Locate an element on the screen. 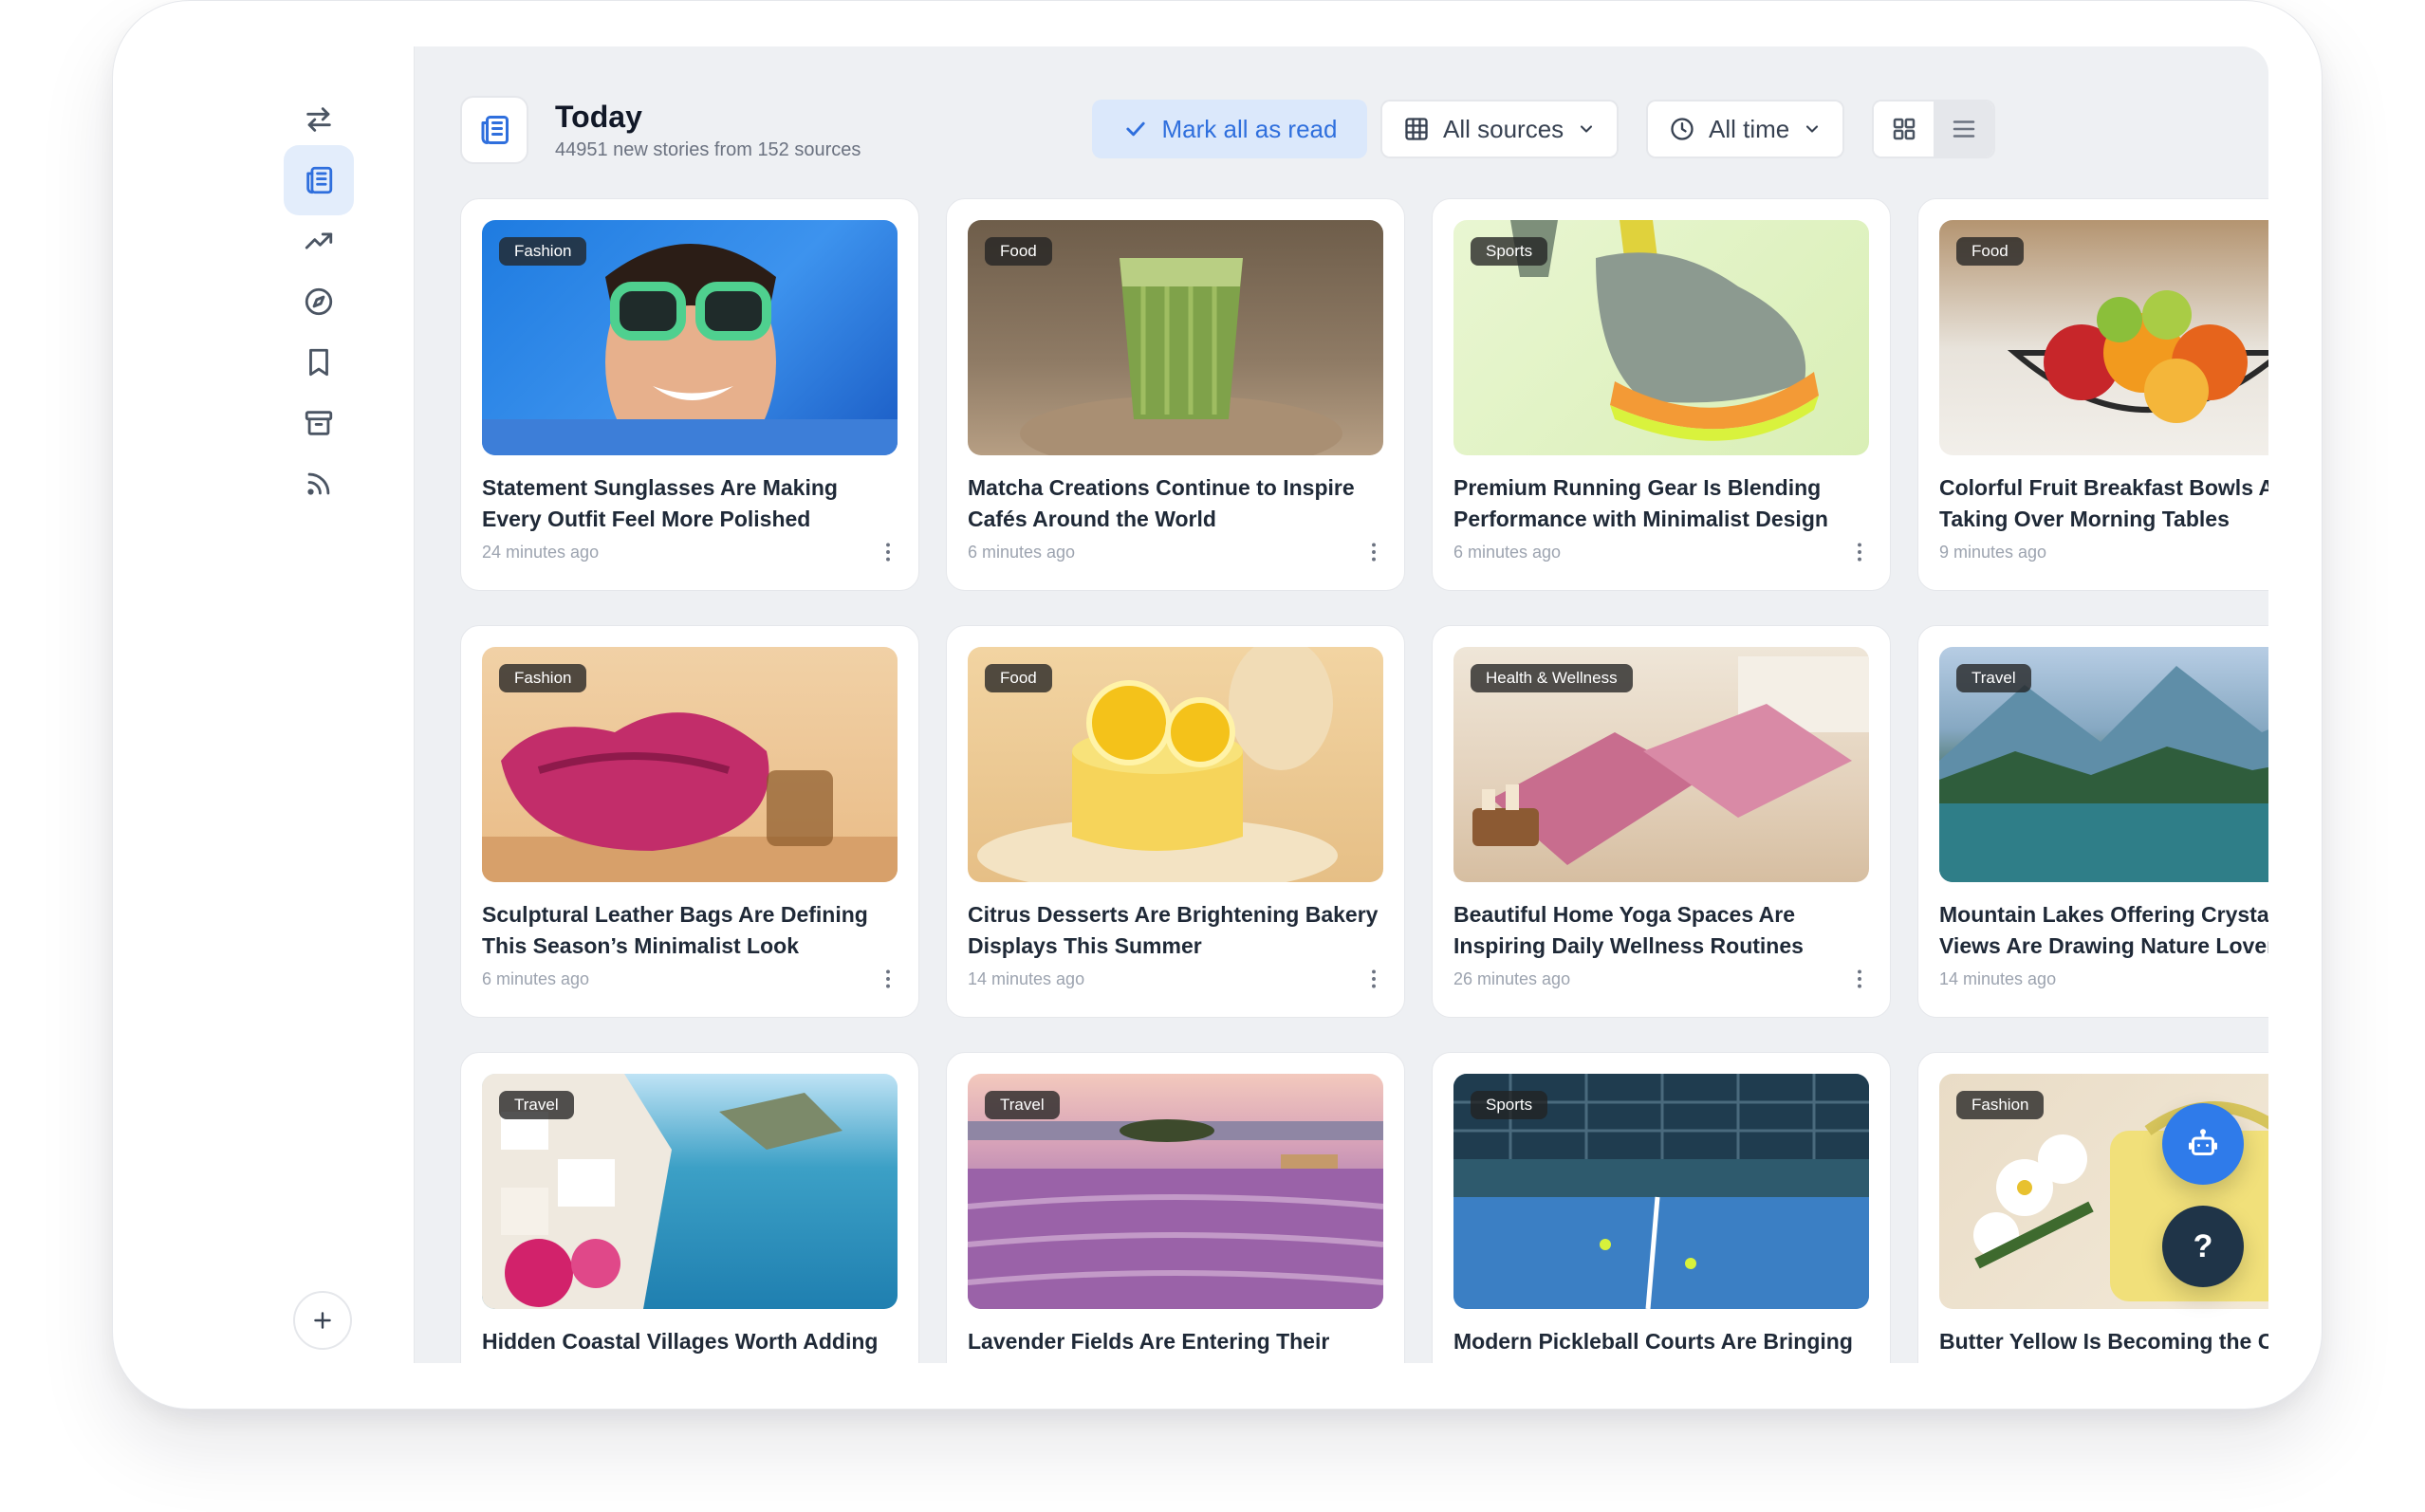 The image size is (2425, 1512). sidebar-item-feeds is located at coordinates (319, 484).